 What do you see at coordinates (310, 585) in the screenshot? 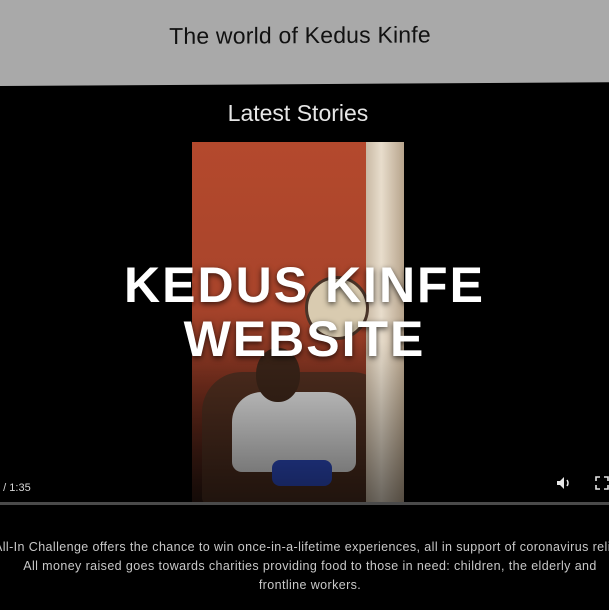
I see `description-line-3: frontline workers.` at bounding box center [310, 585].